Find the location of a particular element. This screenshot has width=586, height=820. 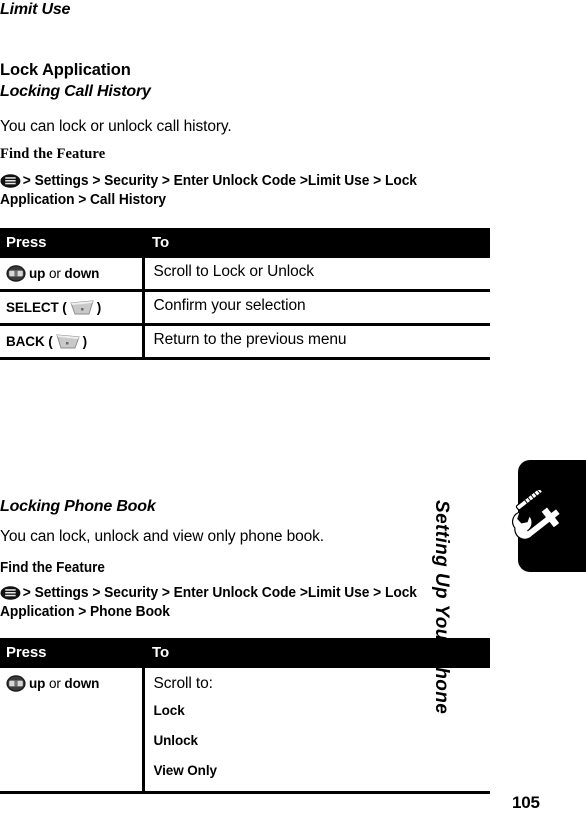

select-key-label: SELECT is located at coordinates (32, 307).